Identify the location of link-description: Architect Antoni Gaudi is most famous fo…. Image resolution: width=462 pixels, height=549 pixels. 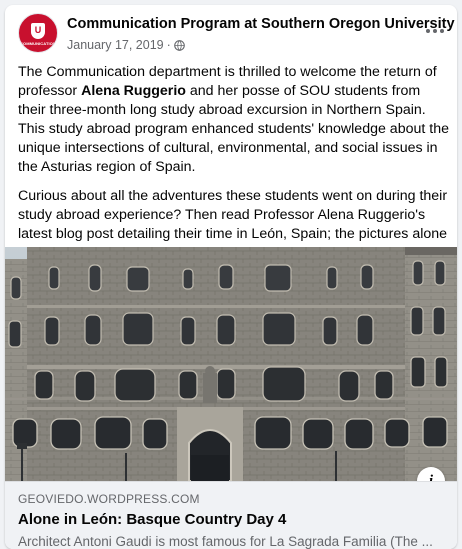
(225, 541).